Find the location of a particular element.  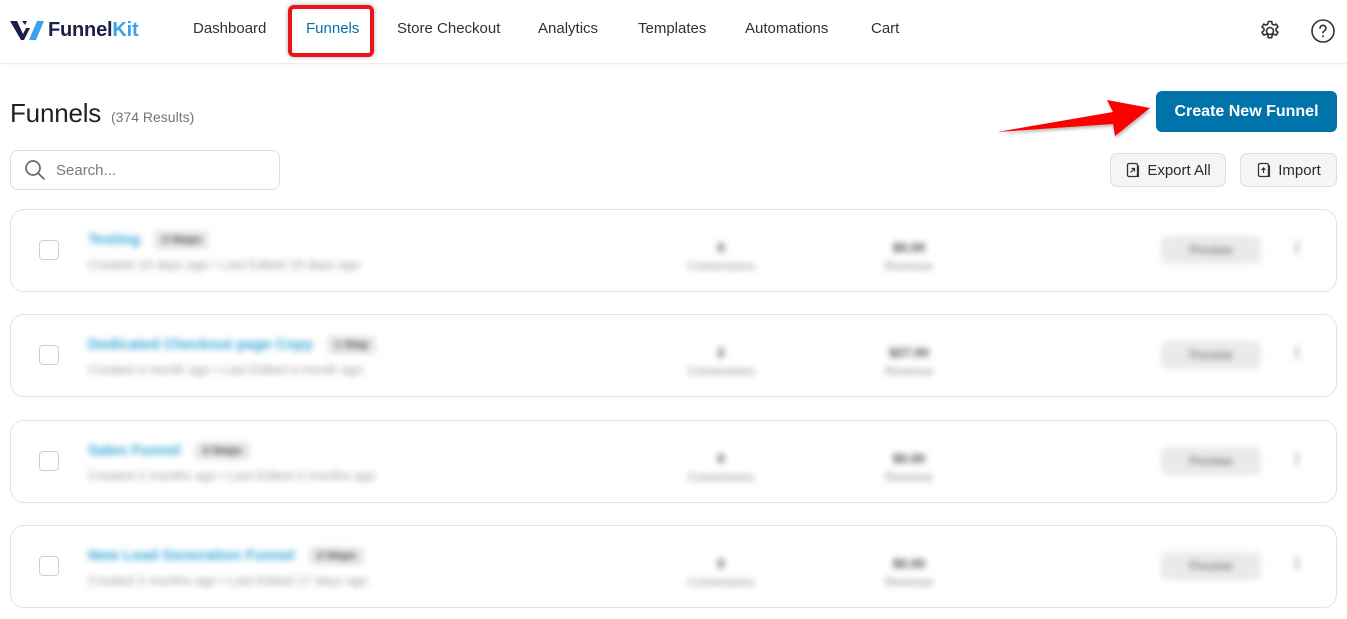

funnel-name-link: Dedicated Checkout page Copy 1 Step is located at coordinates (232, 345).